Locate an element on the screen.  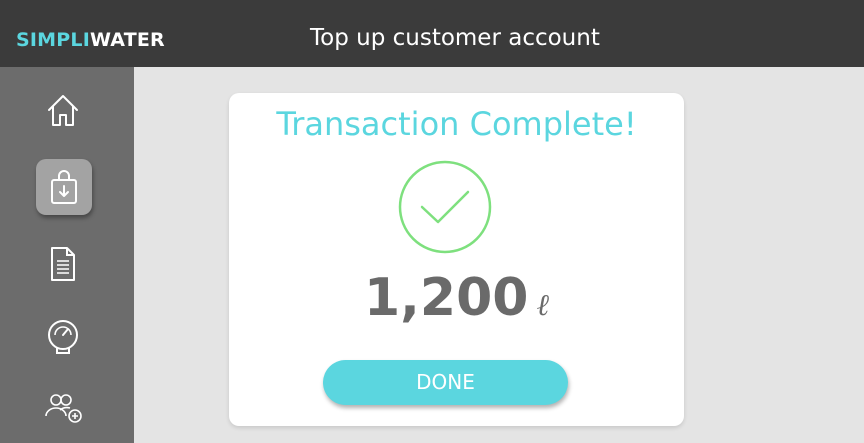
brand-logo: SIMPLIWATER is located at coordinates (90, 40).